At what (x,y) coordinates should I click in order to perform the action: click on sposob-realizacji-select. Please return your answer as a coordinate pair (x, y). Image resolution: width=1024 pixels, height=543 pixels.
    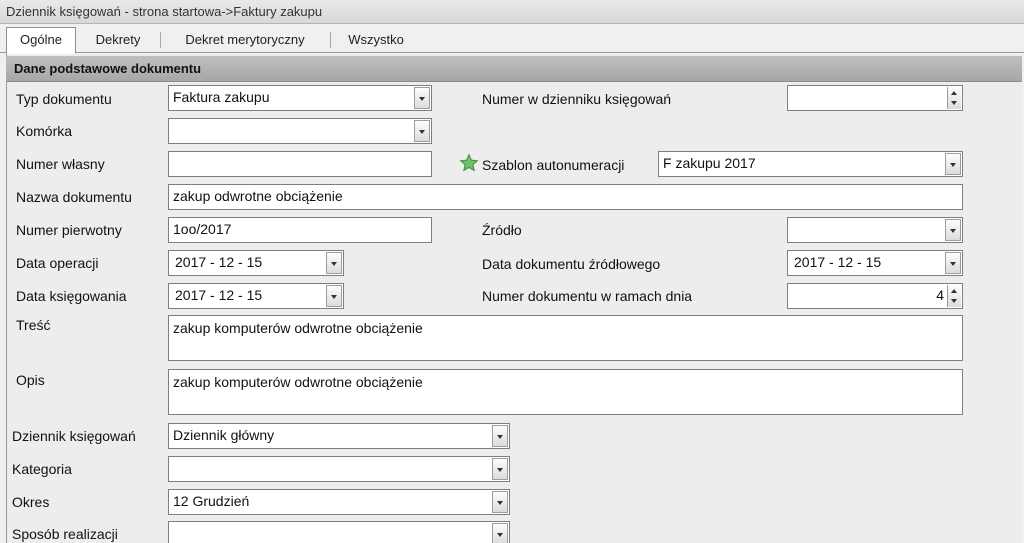
    Looking at the image, I should click on (339, 532).